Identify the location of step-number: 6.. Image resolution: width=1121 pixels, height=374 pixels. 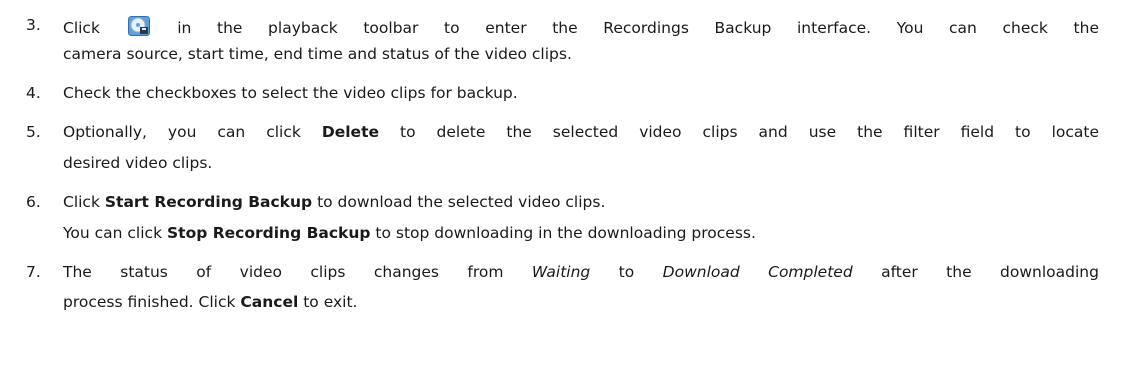
(33, 202).